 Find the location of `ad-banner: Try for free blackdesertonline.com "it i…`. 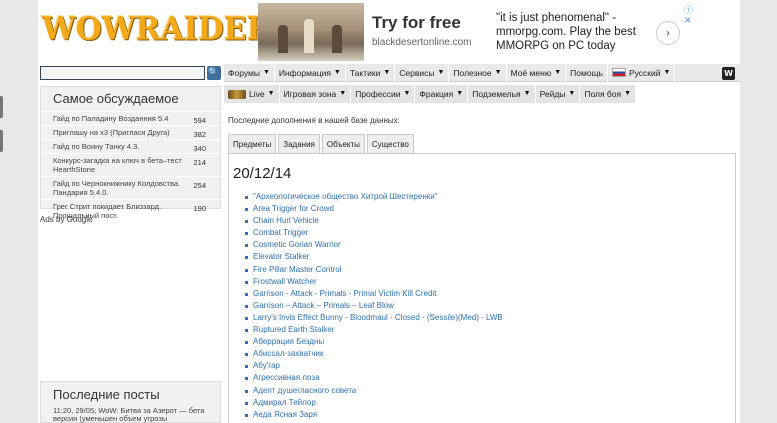

ad-banner: Try for free blackdesertonline.com "it i… is located at coordinates (480, 32).